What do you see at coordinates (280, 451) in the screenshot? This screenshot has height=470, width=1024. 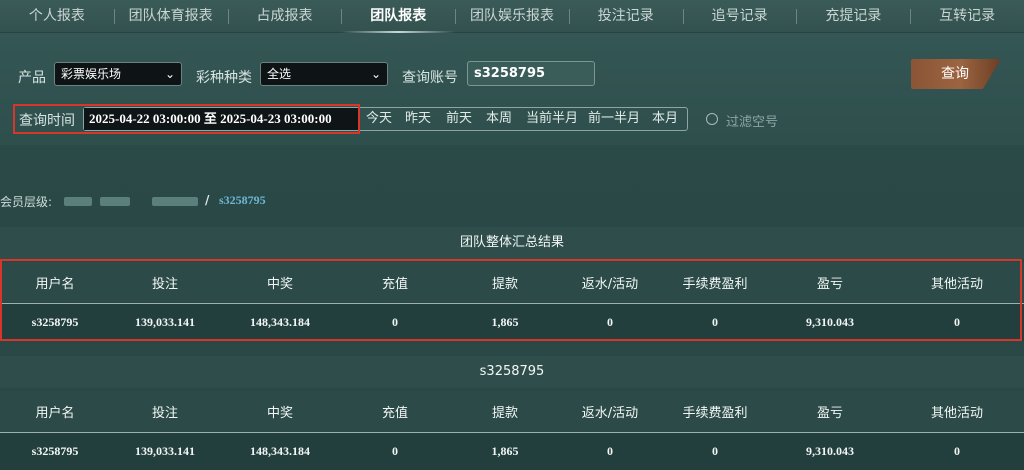 I see `cell-win: 148,343.184` at bounding box center [280, 451].